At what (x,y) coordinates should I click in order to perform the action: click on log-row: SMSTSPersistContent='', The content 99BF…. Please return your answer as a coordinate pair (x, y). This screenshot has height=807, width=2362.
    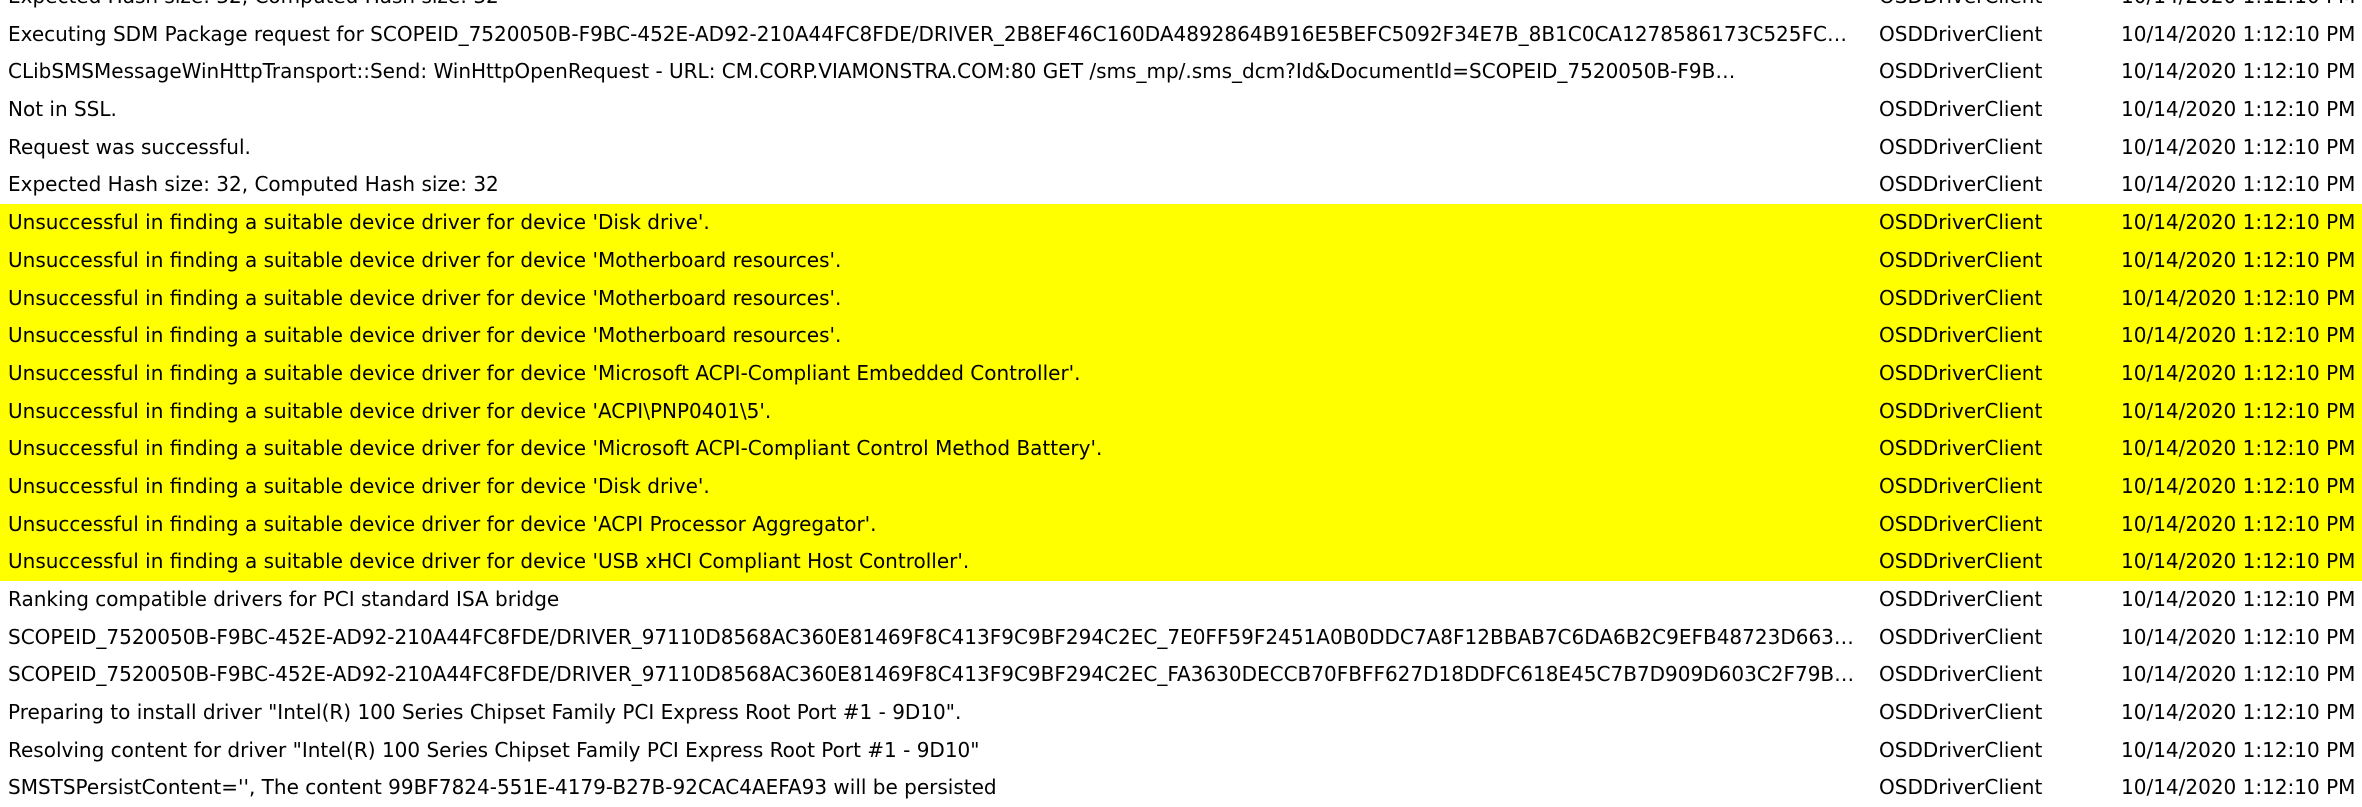
    Looking at the image, I should click on (1181, 788).